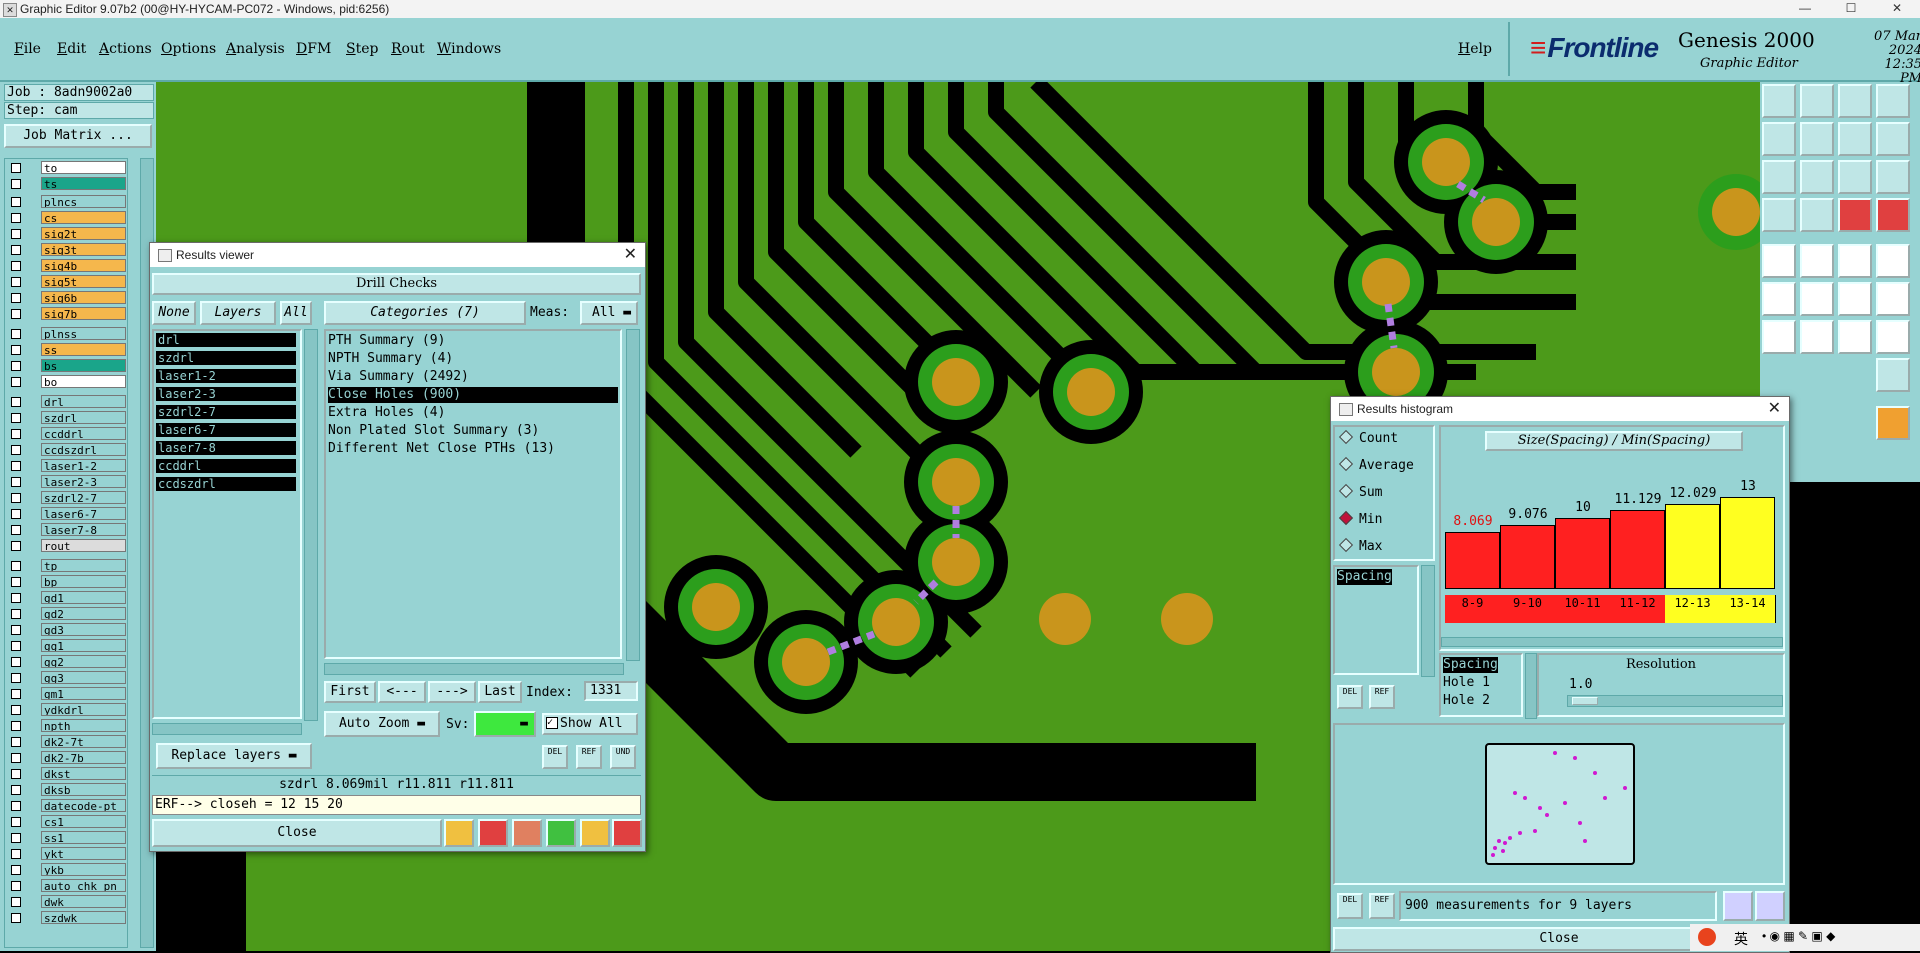 The image size is (1920, 953). I want to click on layer-row: gg3, so click(66, 678).